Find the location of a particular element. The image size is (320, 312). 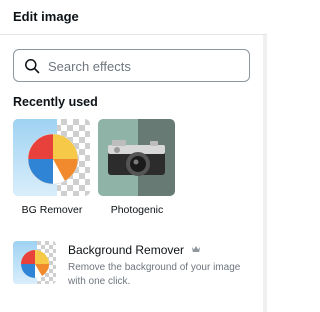

search-input is located at coordinates (145, 66).